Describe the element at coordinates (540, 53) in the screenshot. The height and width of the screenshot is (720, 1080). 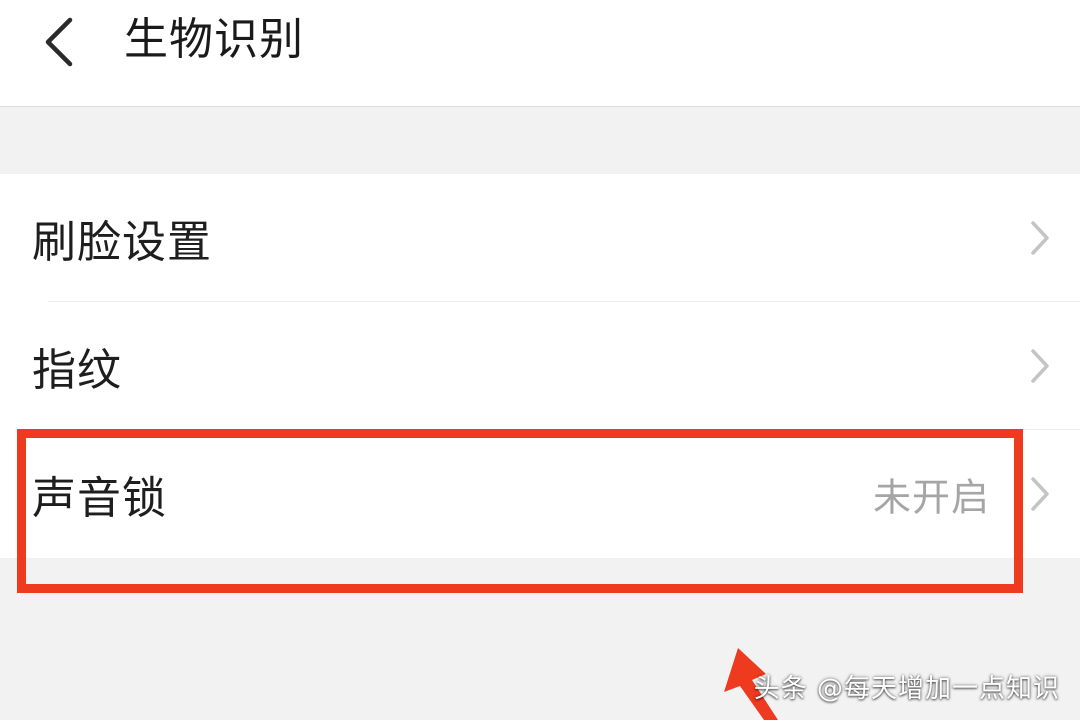
I see `top-bar: 生物识别` at that location.